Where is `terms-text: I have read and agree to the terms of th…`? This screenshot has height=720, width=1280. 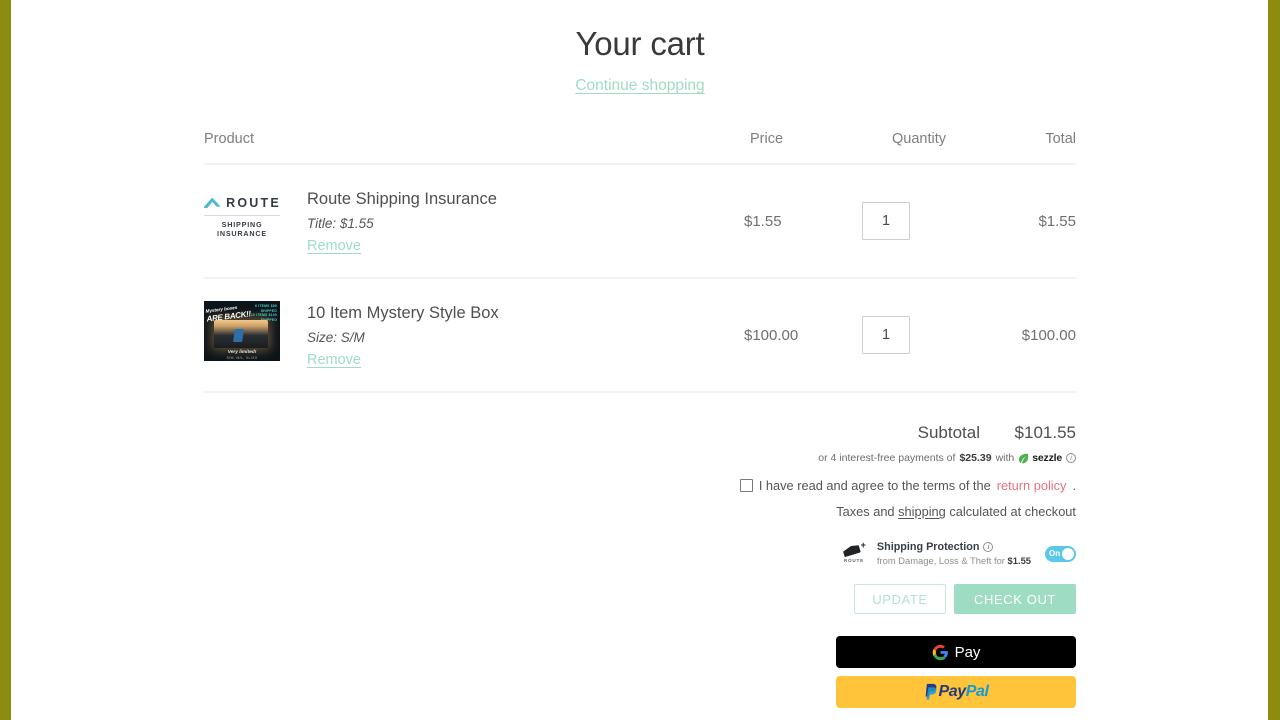
terms-text: I have read and agree to the terms of th… is located at coordinates (874, 485).